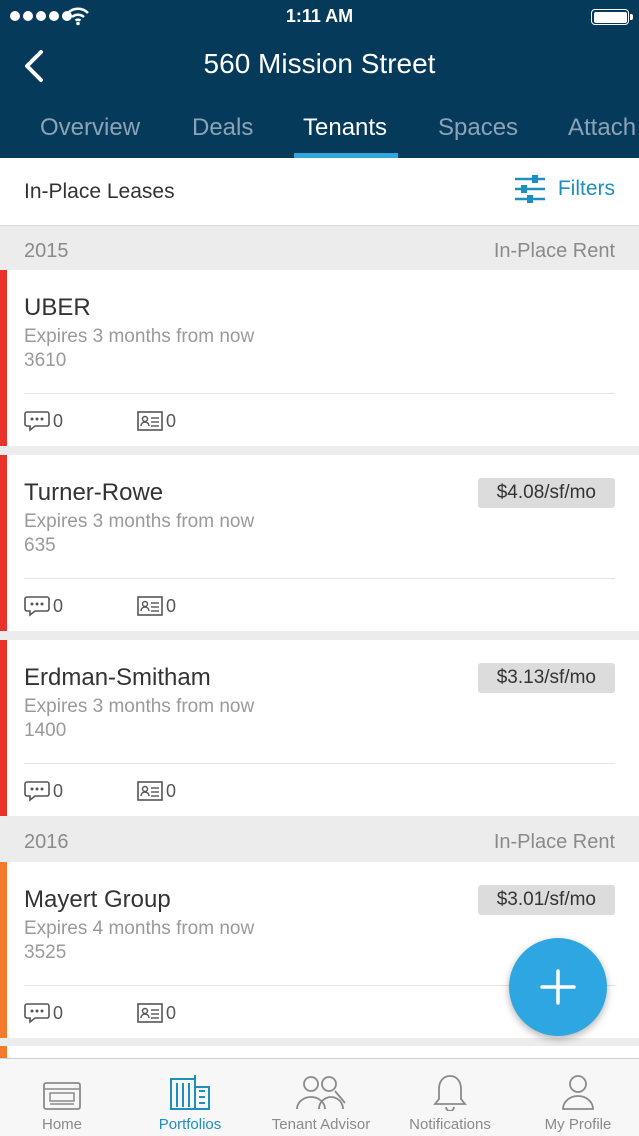 This screenshot has width=639, height=1136. I want to click on home-icon, so click(62, 1096).